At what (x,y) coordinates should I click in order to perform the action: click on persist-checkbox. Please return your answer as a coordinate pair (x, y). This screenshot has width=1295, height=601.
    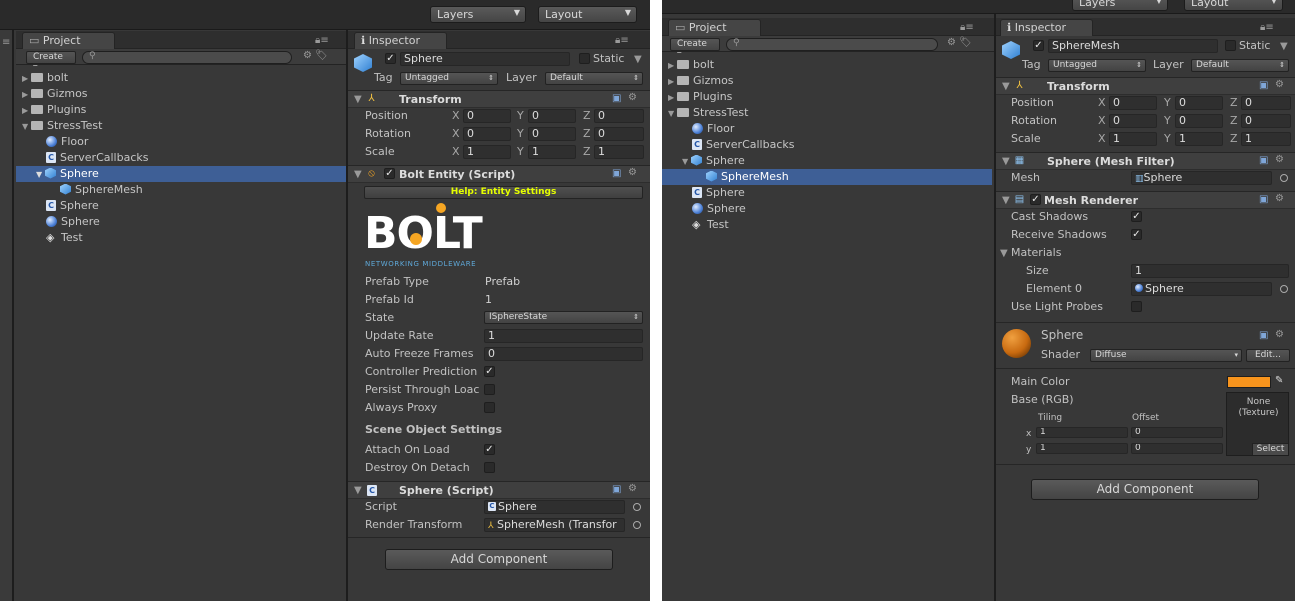
    Looking at the image, I should click on (489, 389).